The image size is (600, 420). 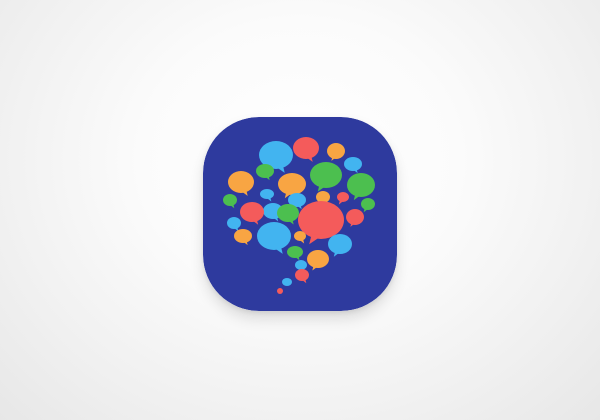 I want to click on app-icon, so click(x=300, y=214).